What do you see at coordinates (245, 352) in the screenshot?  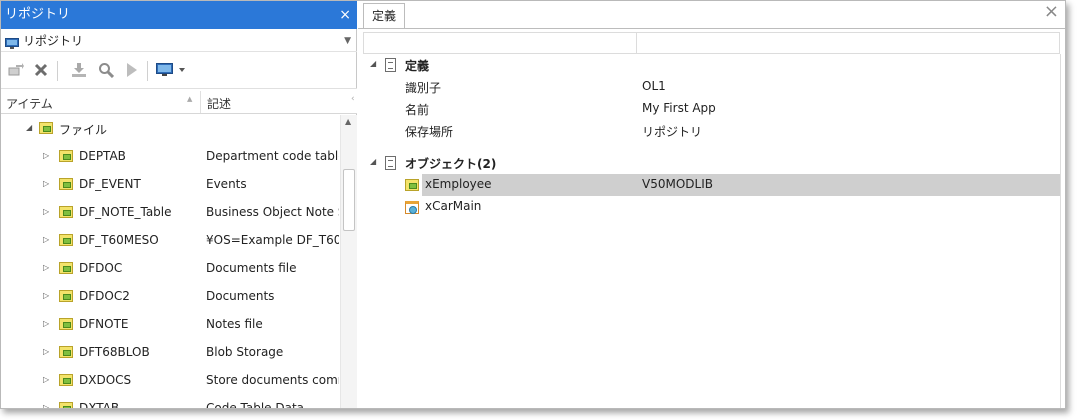 I see `tree-item-description: Blob Storage` at bounding box center [245, 352].